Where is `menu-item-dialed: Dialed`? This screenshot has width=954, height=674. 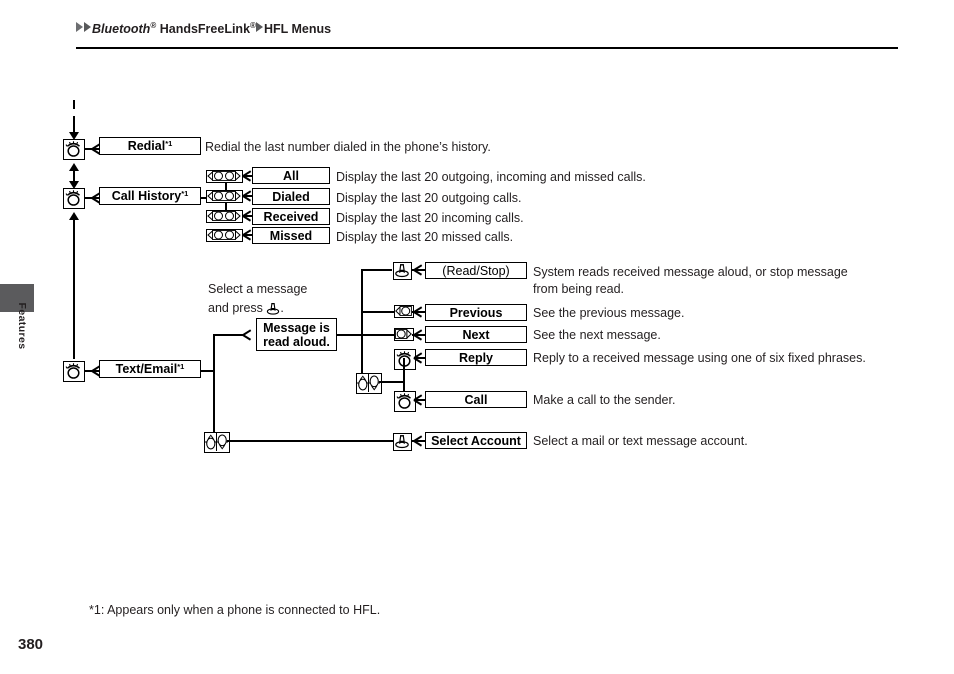
menu-item-dialed: Dialed is located at coordinates (291, 196).